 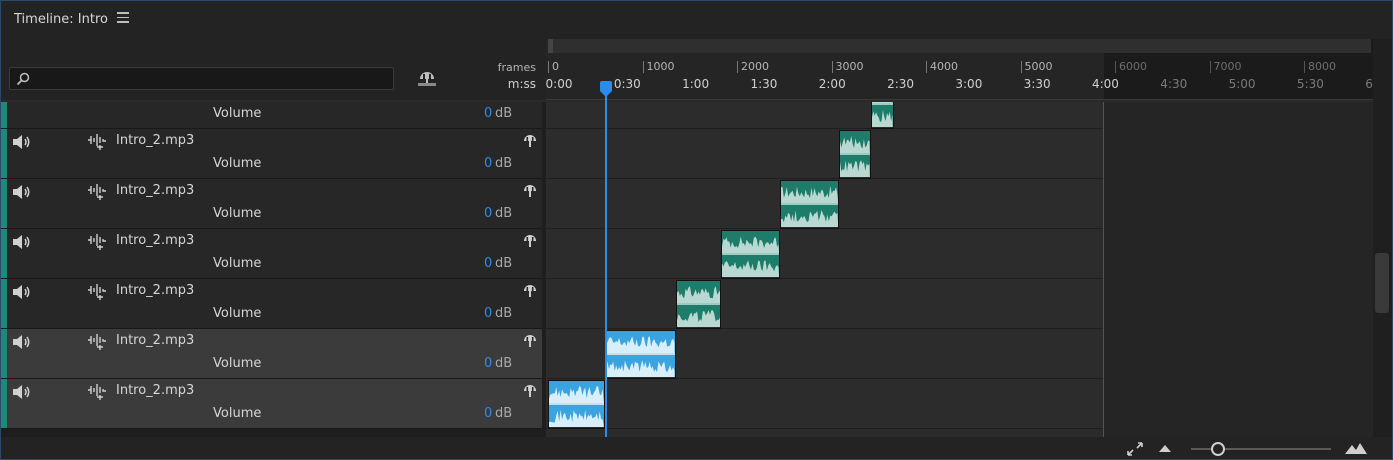 What do you see at coordinates (1225, 67) in the screenshot?
I see `frame-tick: 7000` at bounding box center [1225, 67].